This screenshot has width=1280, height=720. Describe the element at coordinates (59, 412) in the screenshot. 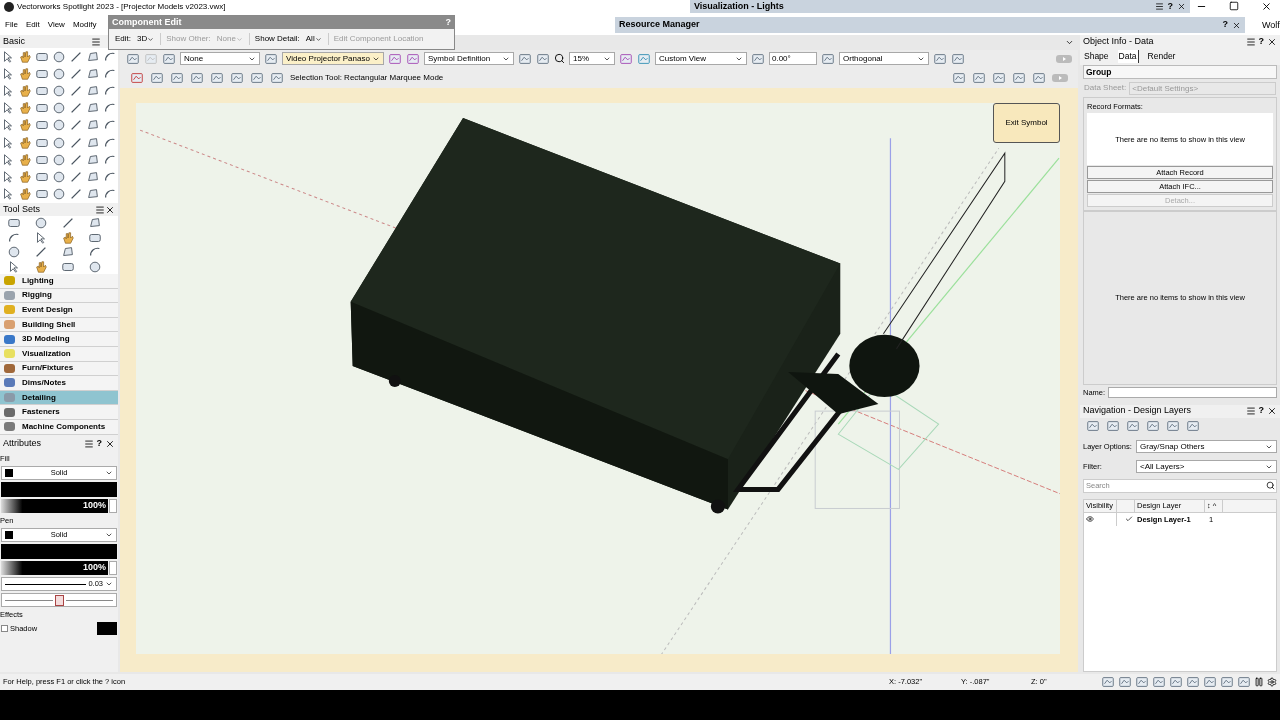

I see `tool-set-item: Fasteners` at that location.